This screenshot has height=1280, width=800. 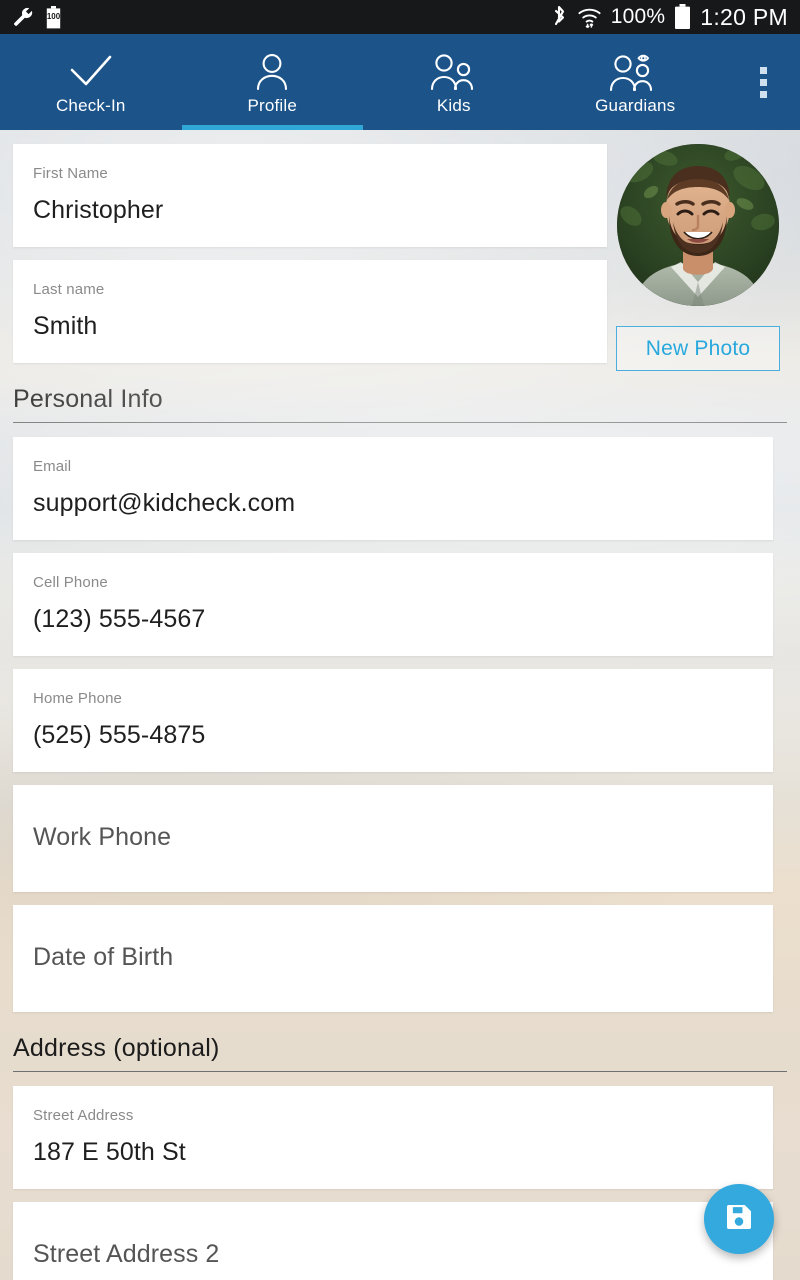 What do you see at coordinates (635, 105) in the screenshot?
I see `tab-label: Guardians` at bounding box center [635, 105].